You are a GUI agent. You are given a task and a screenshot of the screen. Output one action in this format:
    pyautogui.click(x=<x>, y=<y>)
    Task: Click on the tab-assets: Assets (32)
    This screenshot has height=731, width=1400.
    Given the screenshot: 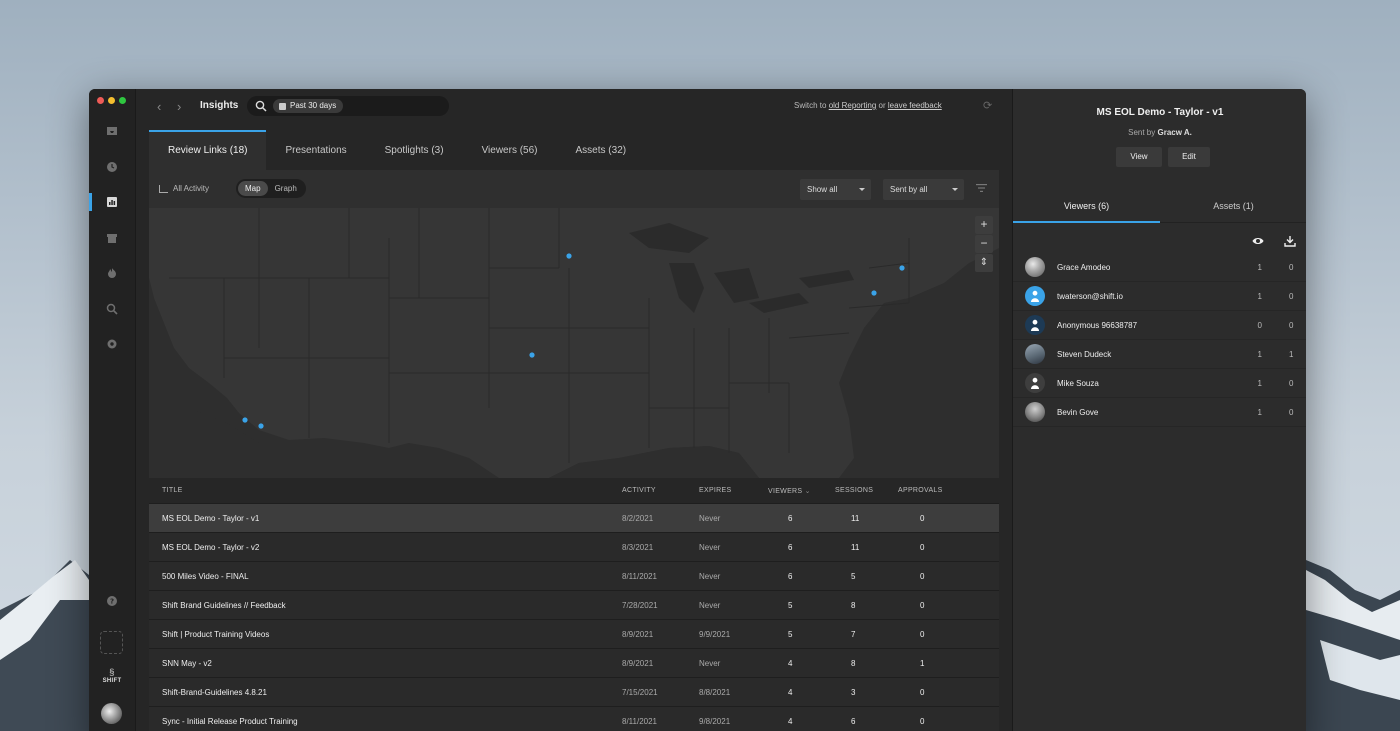 What is the action you would take?
    pyautogui.click(x=601, y=150)
    